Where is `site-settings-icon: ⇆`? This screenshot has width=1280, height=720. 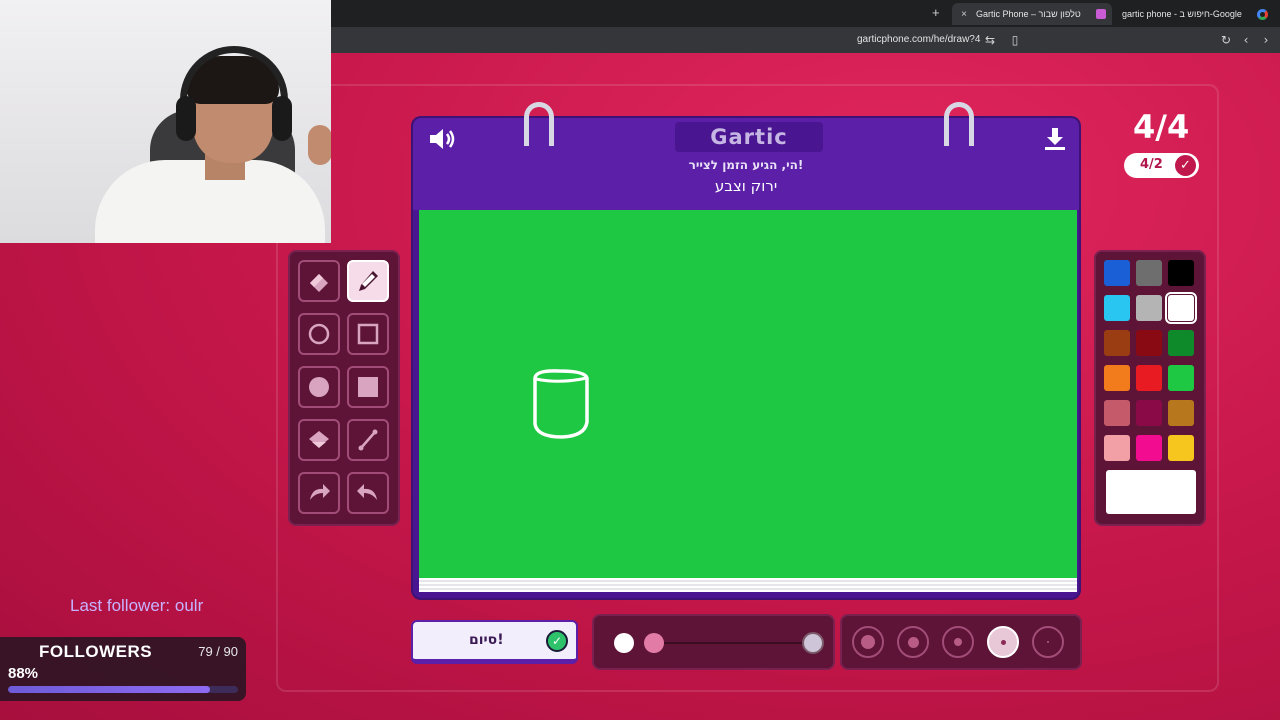 site-settings-icon: ⇆ is located at coordinates (990, 40).